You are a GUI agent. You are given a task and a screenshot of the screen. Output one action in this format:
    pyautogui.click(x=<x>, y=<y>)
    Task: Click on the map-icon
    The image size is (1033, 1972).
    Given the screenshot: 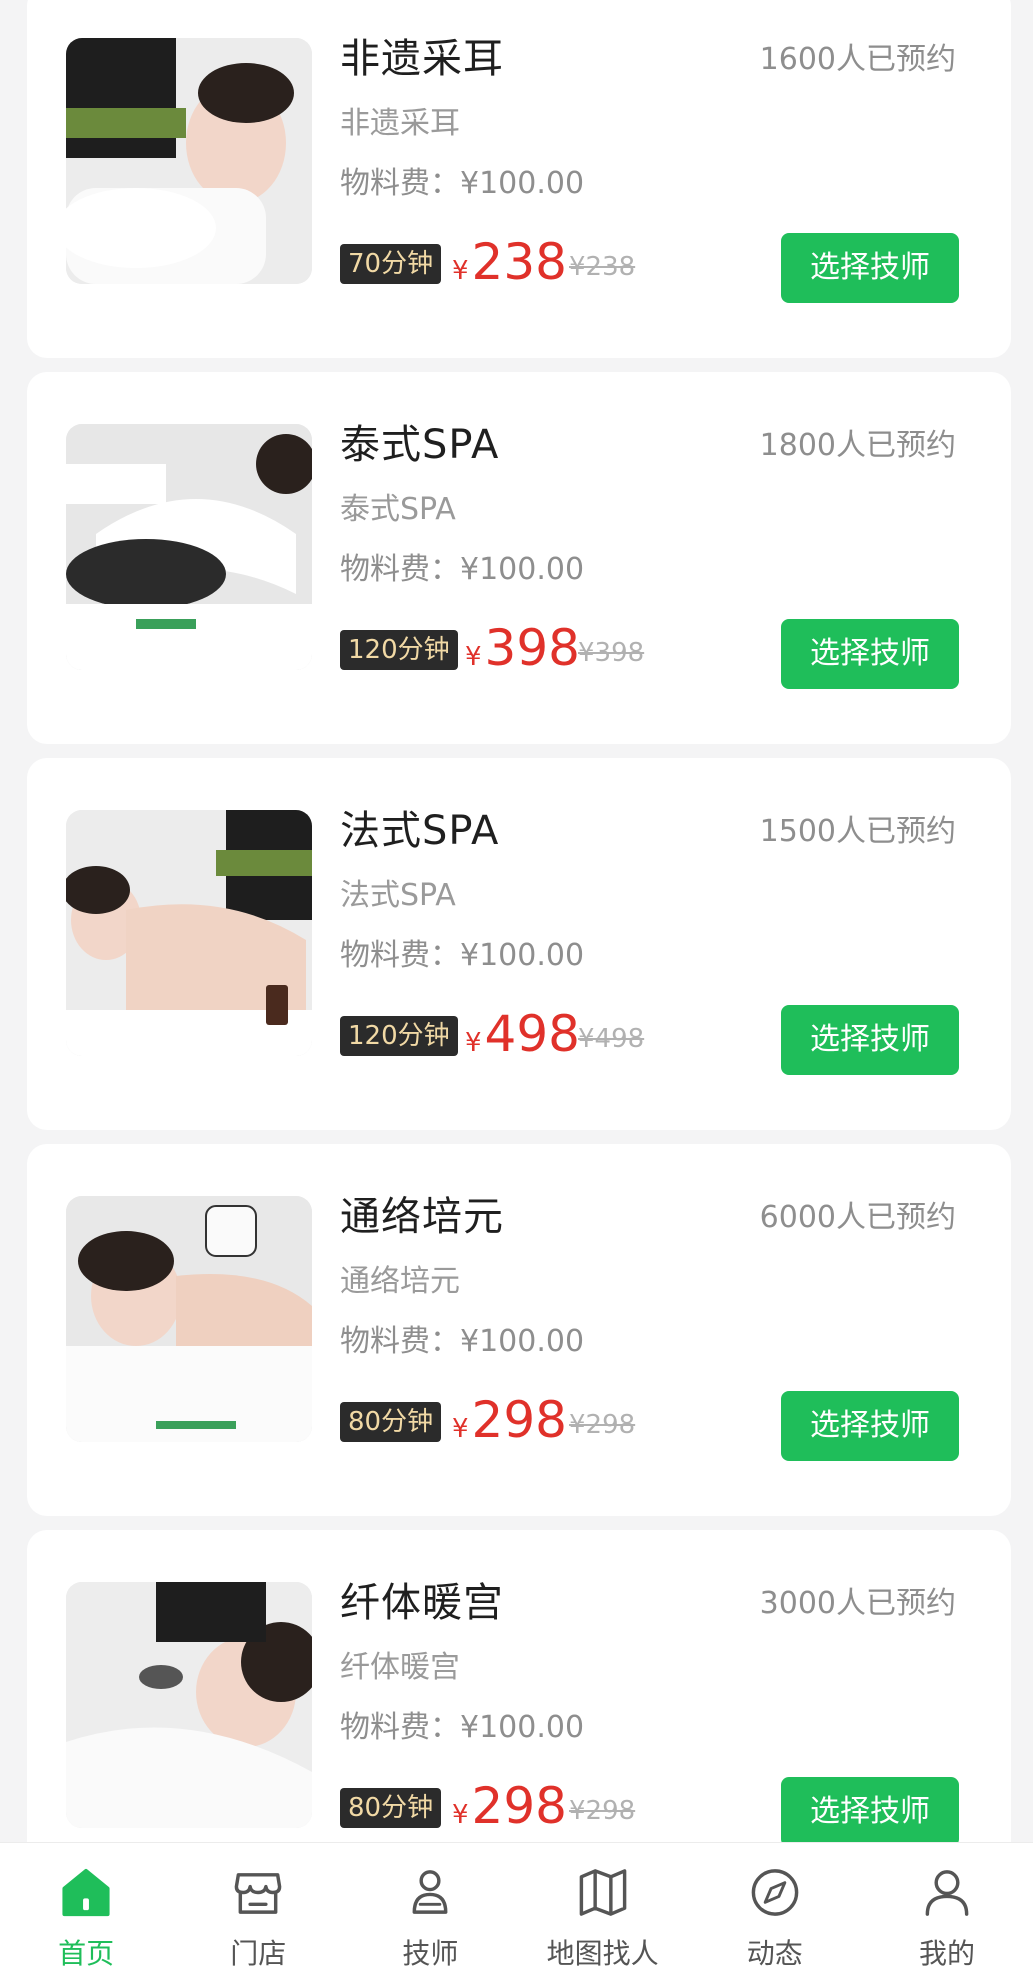 What is the action you would take?
    pyautogui.click(x=602, y=1892)
    